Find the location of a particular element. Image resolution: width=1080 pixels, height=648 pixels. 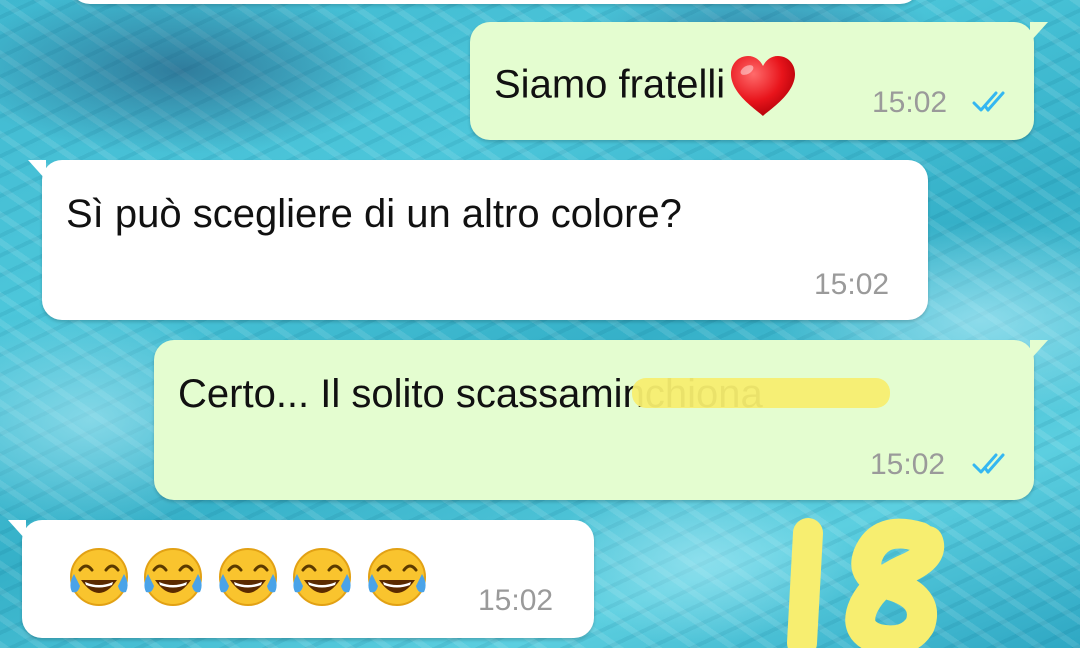

message-text: Siamo fratelli is located at coordinates (646, 87).